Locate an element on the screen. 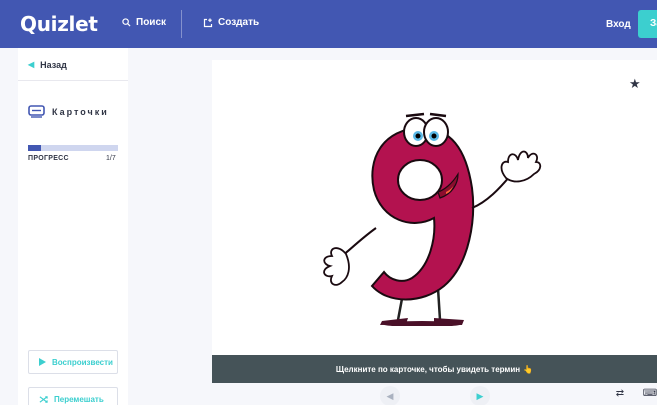 This screenshot has height=405, width=657. search-button: Поиск is located at coordinates (144, 22).